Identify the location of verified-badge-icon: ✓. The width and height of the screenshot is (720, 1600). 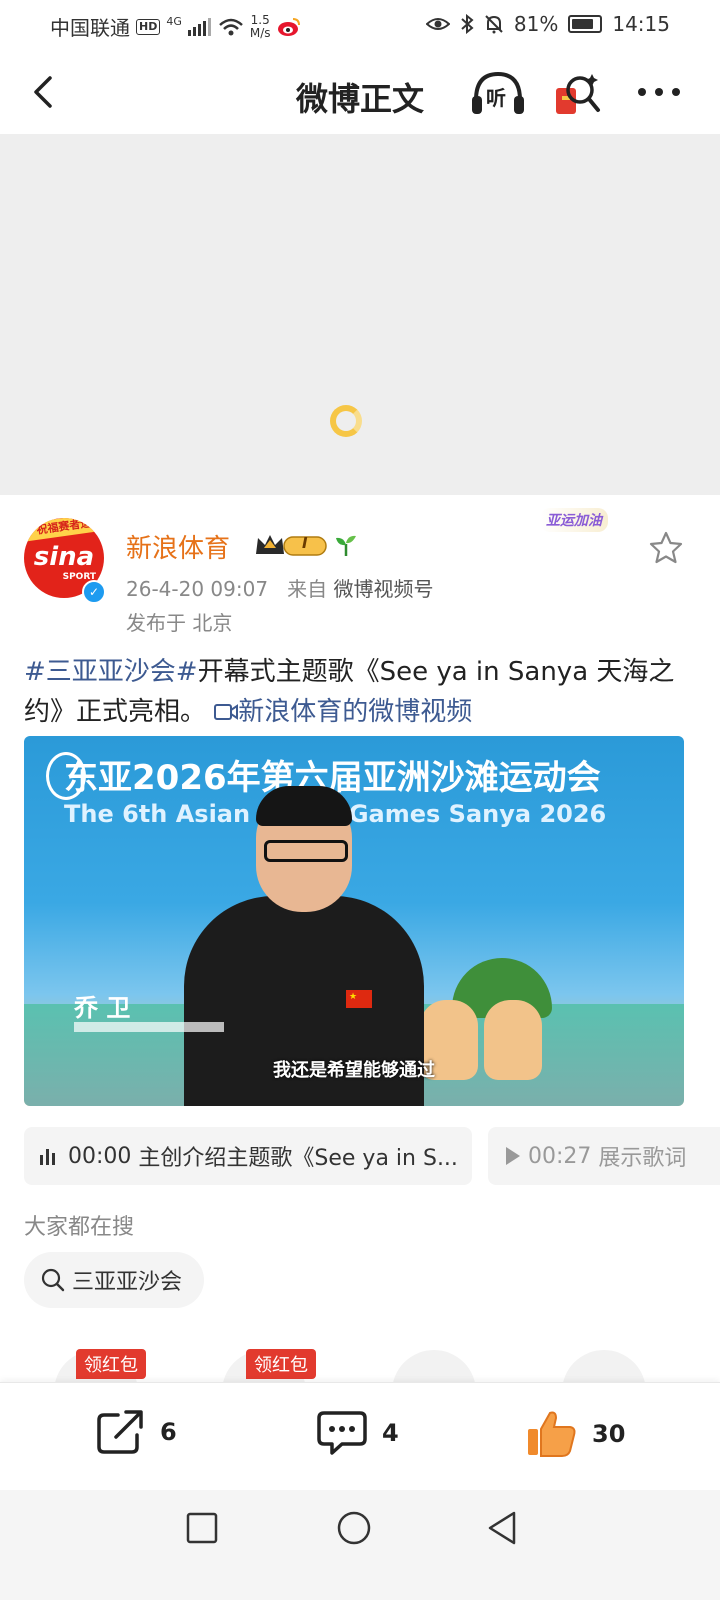
(94, 592).